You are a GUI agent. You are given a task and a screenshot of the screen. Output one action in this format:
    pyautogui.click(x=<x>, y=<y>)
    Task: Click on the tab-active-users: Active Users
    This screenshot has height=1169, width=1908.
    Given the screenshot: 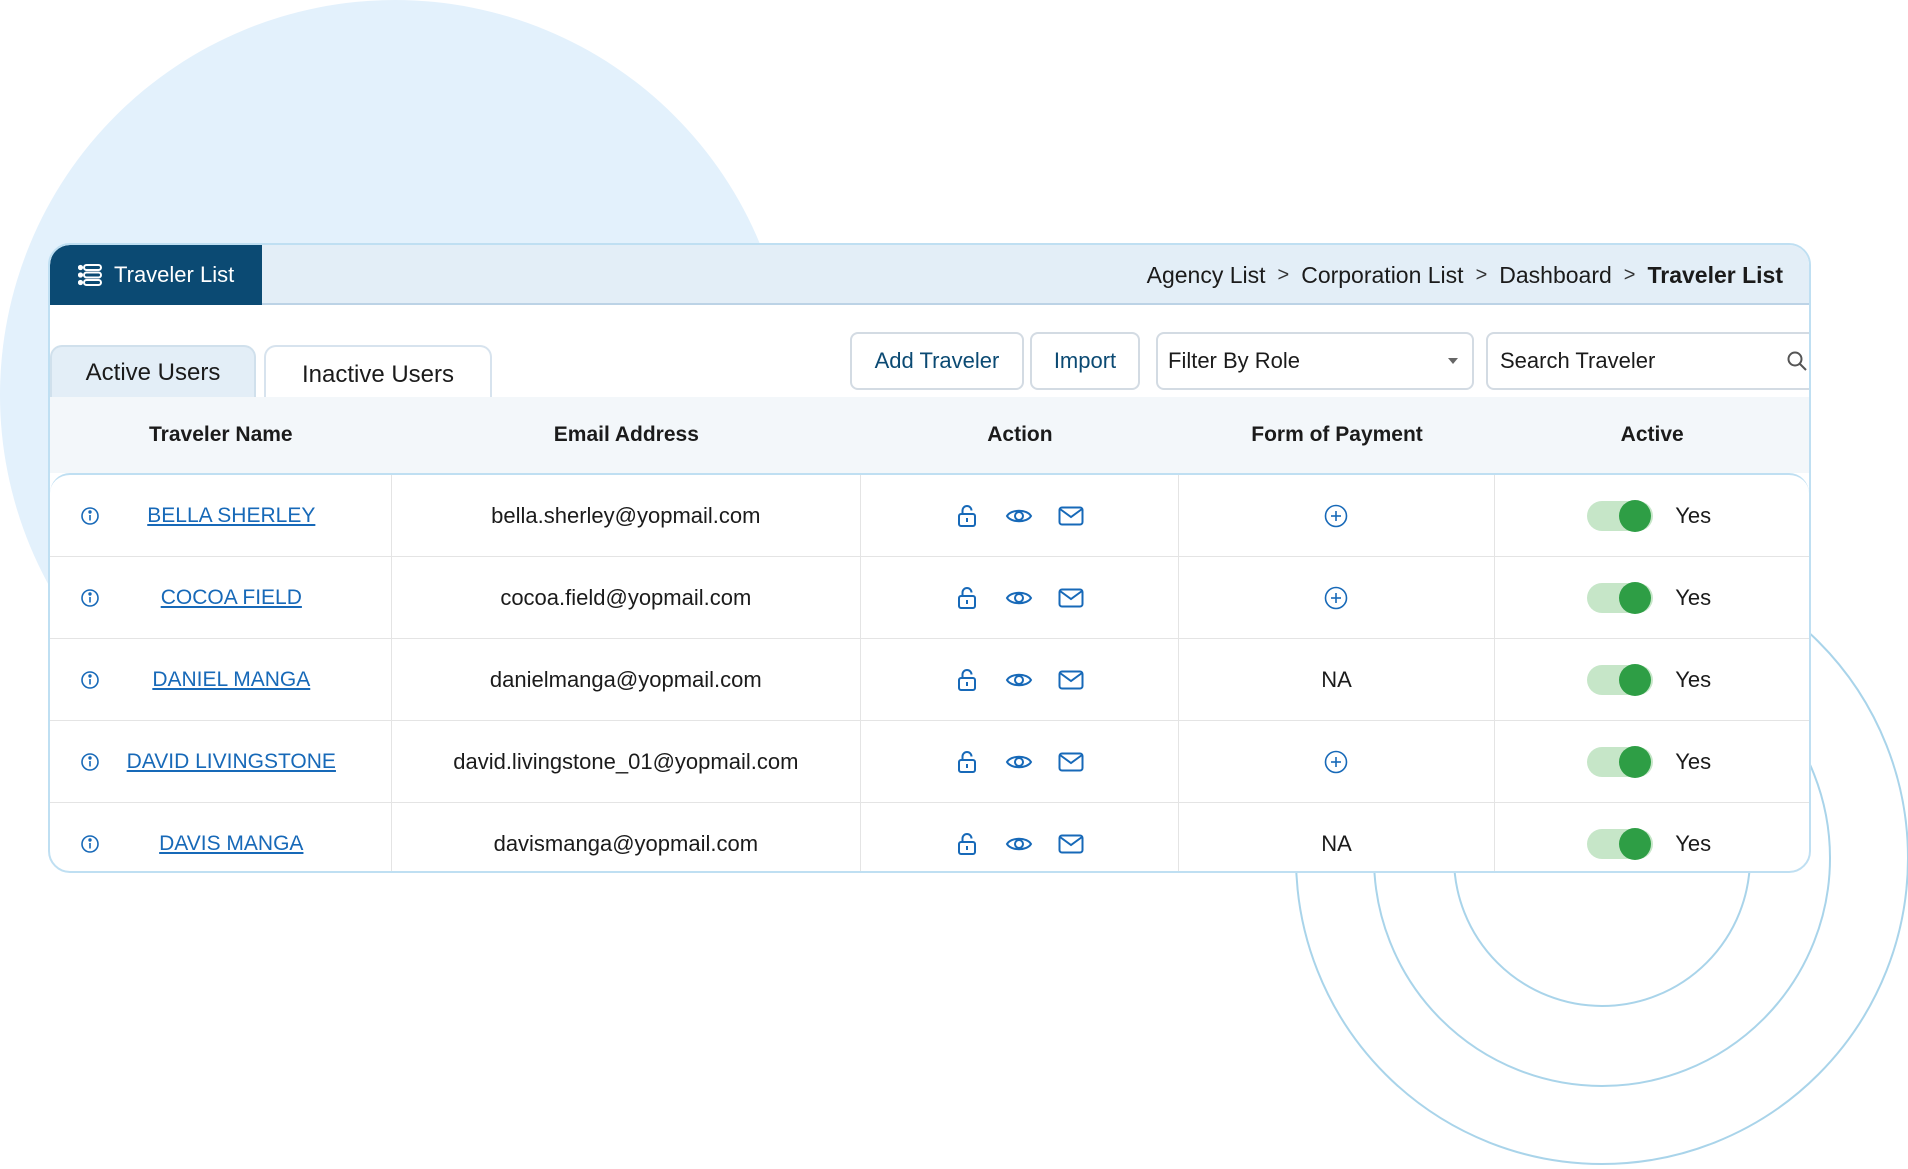 What is the action you would take?
    pyautogui.click(x=153, y=374)
    